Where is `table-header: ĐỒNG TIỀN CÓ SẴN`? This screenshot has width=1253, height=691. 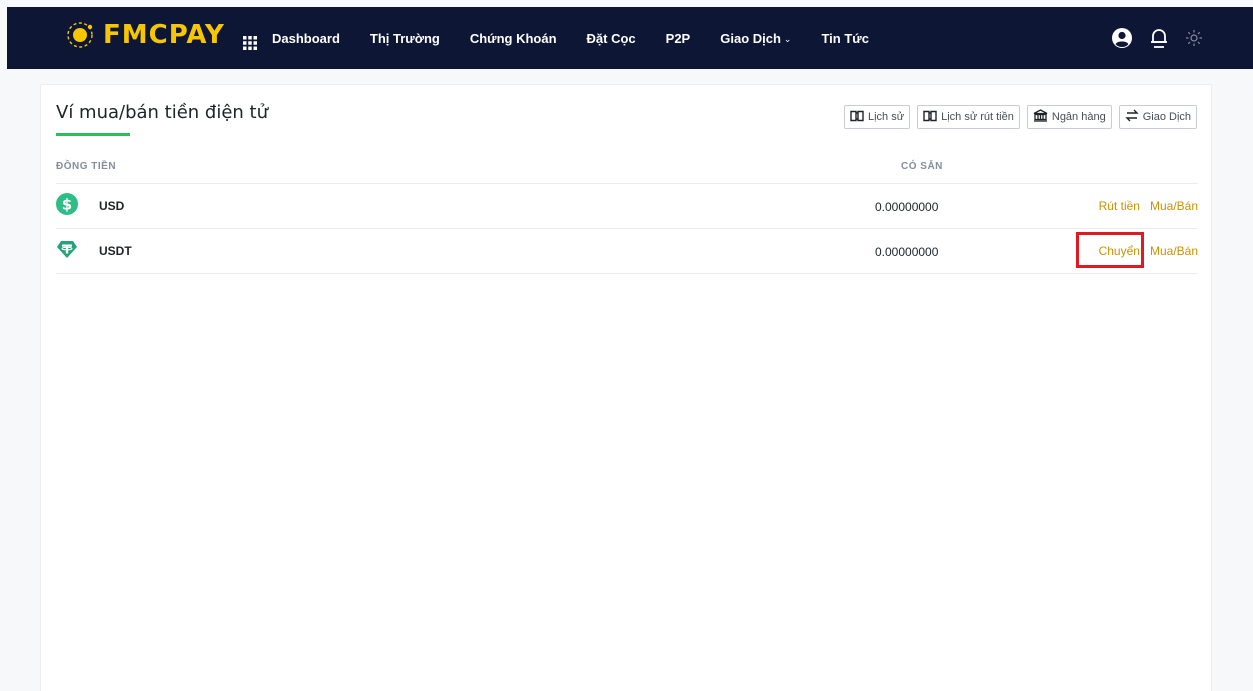
table-header: ĐỒNG TIỀN CÓ SẴN is located at coordinates (627, 169).